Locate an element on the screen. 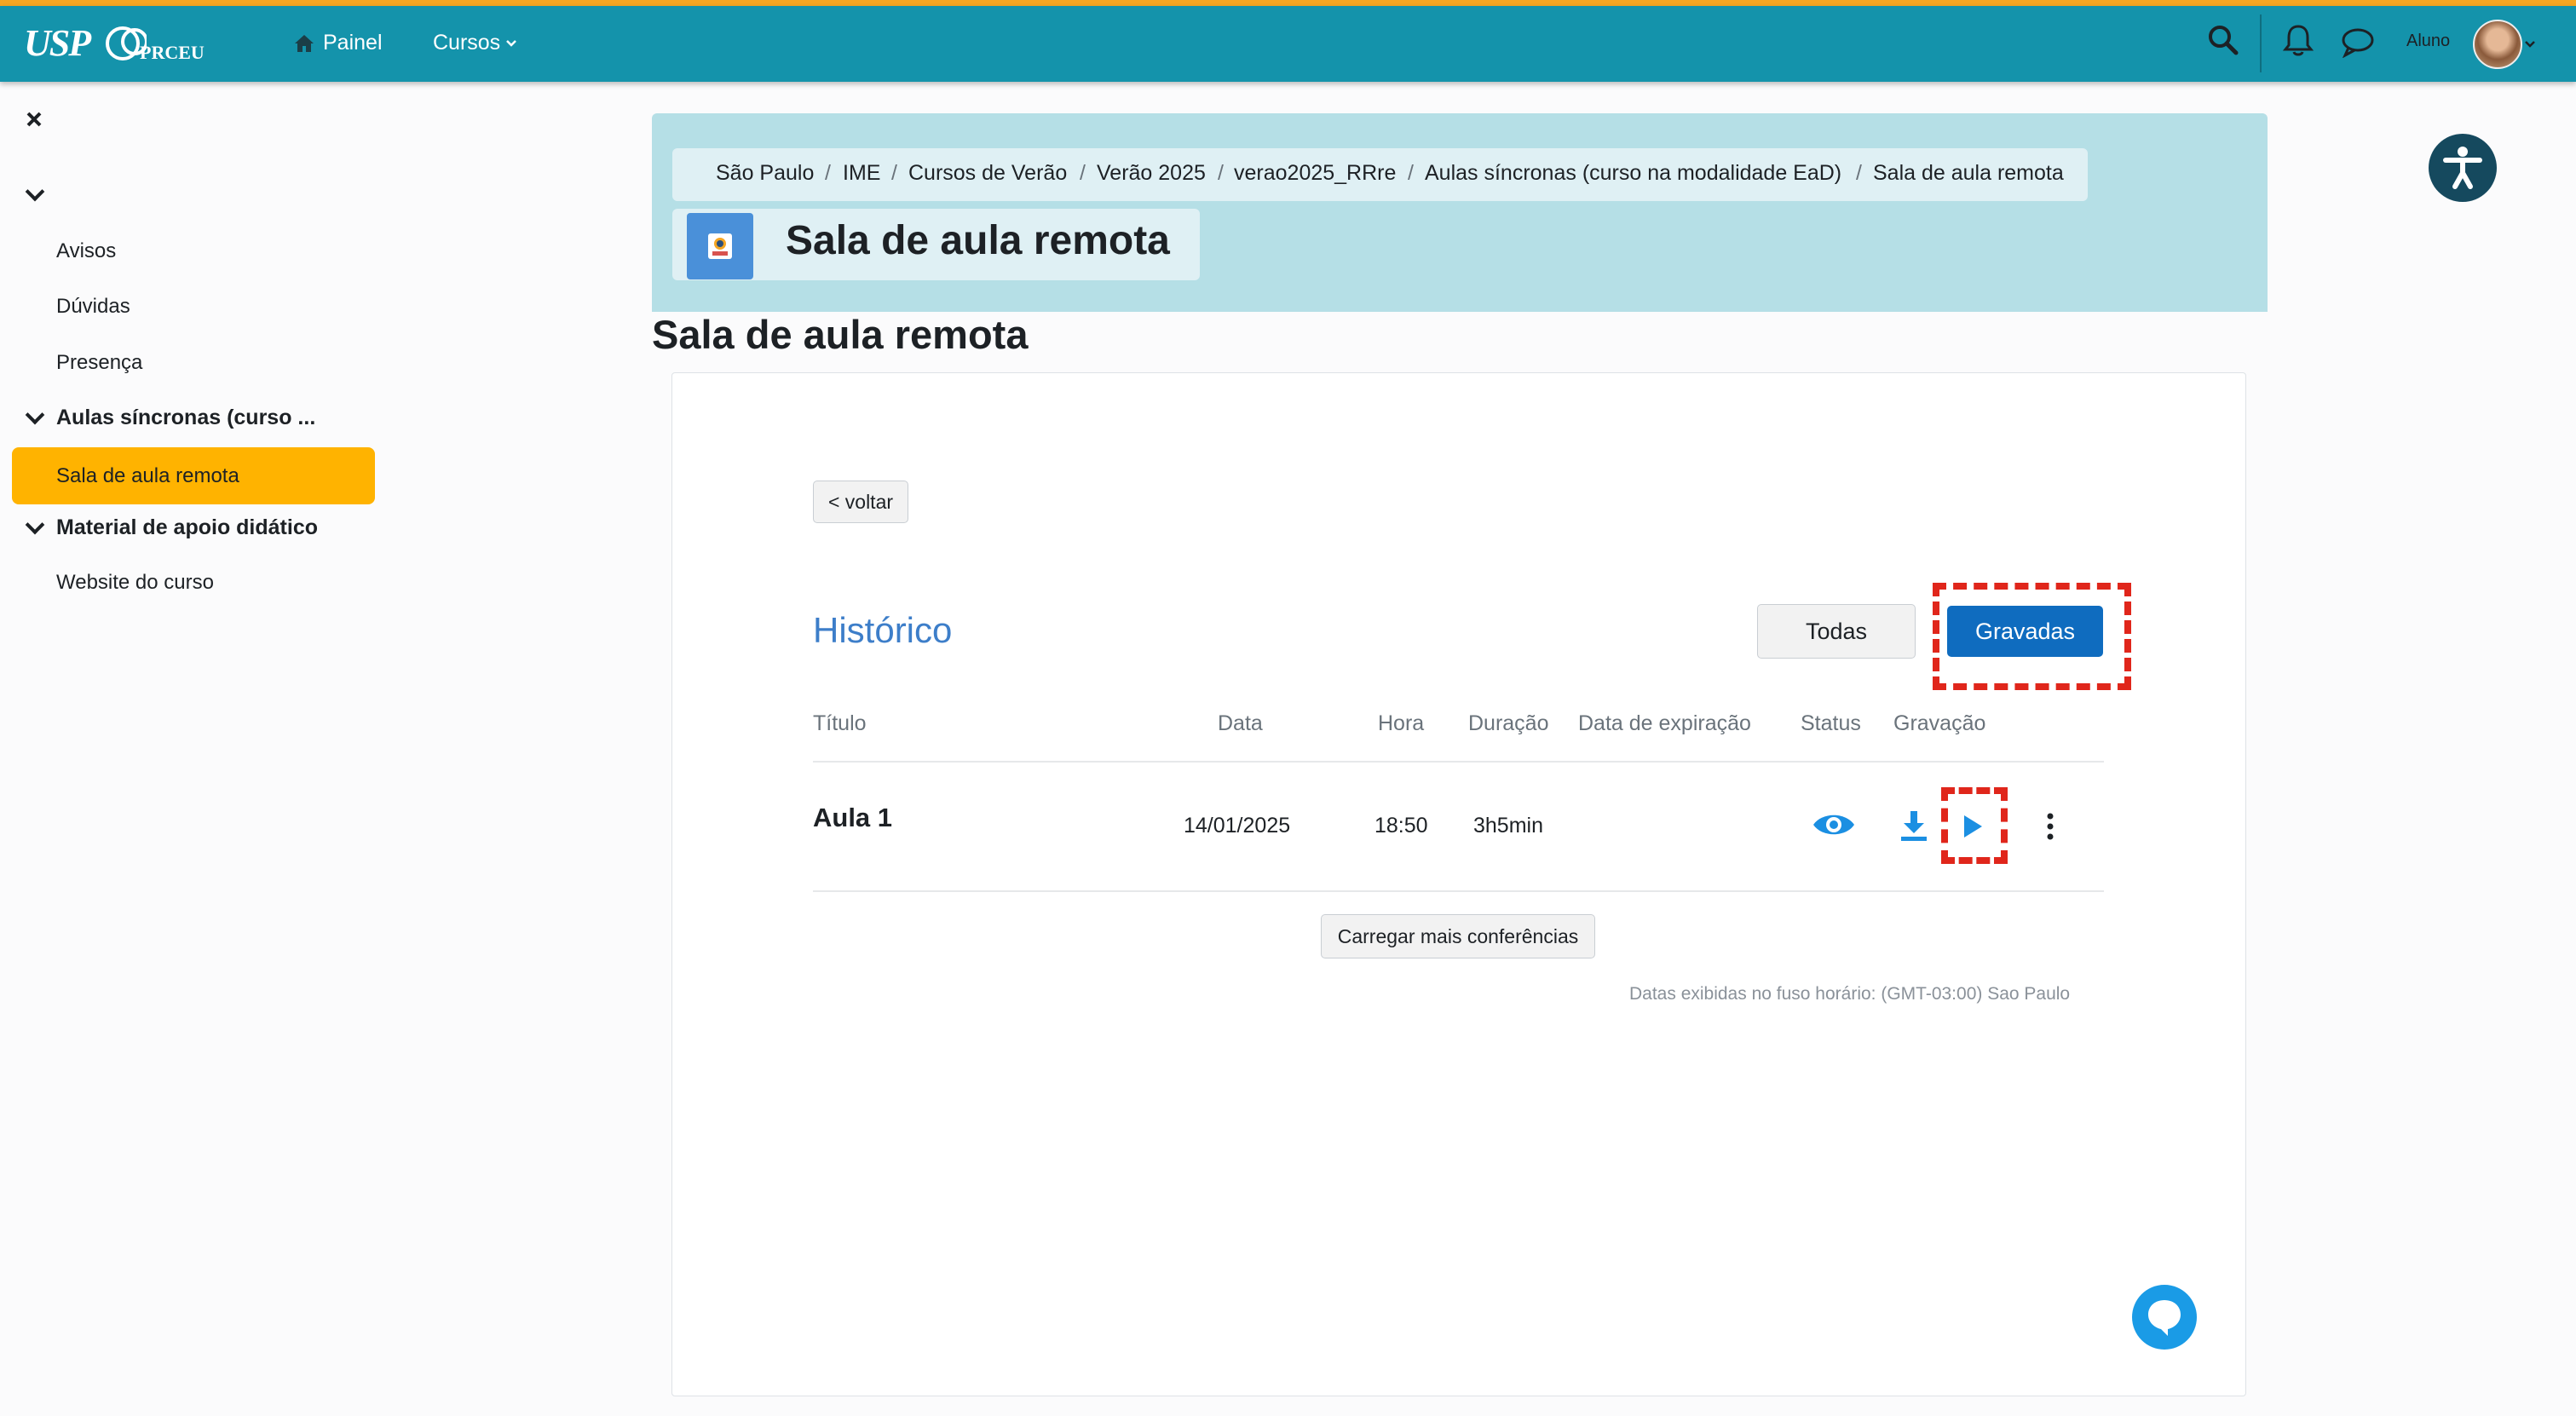  sidebar-item-website: Website do curso is located at coordinates (135, 583).